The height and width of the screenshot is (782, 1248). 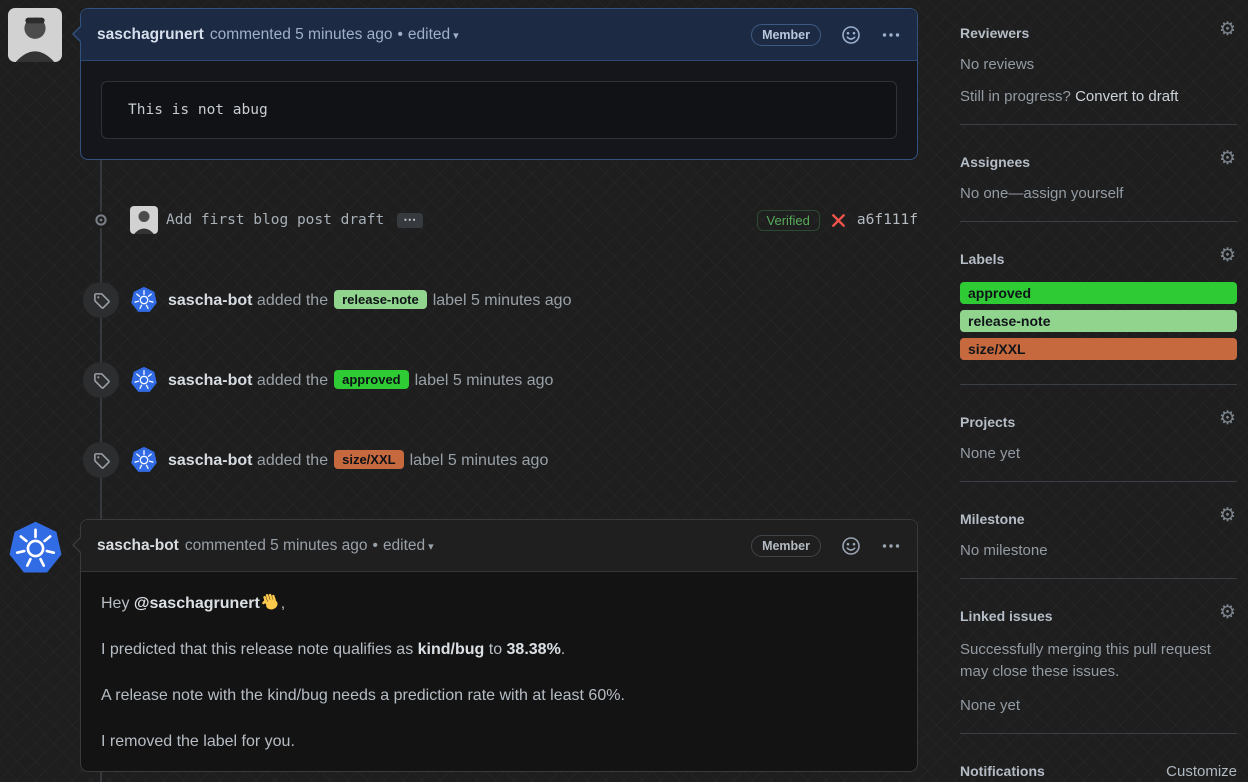 I want to click on section-title: Milestone ⚙, so click(x=1098, y=516).